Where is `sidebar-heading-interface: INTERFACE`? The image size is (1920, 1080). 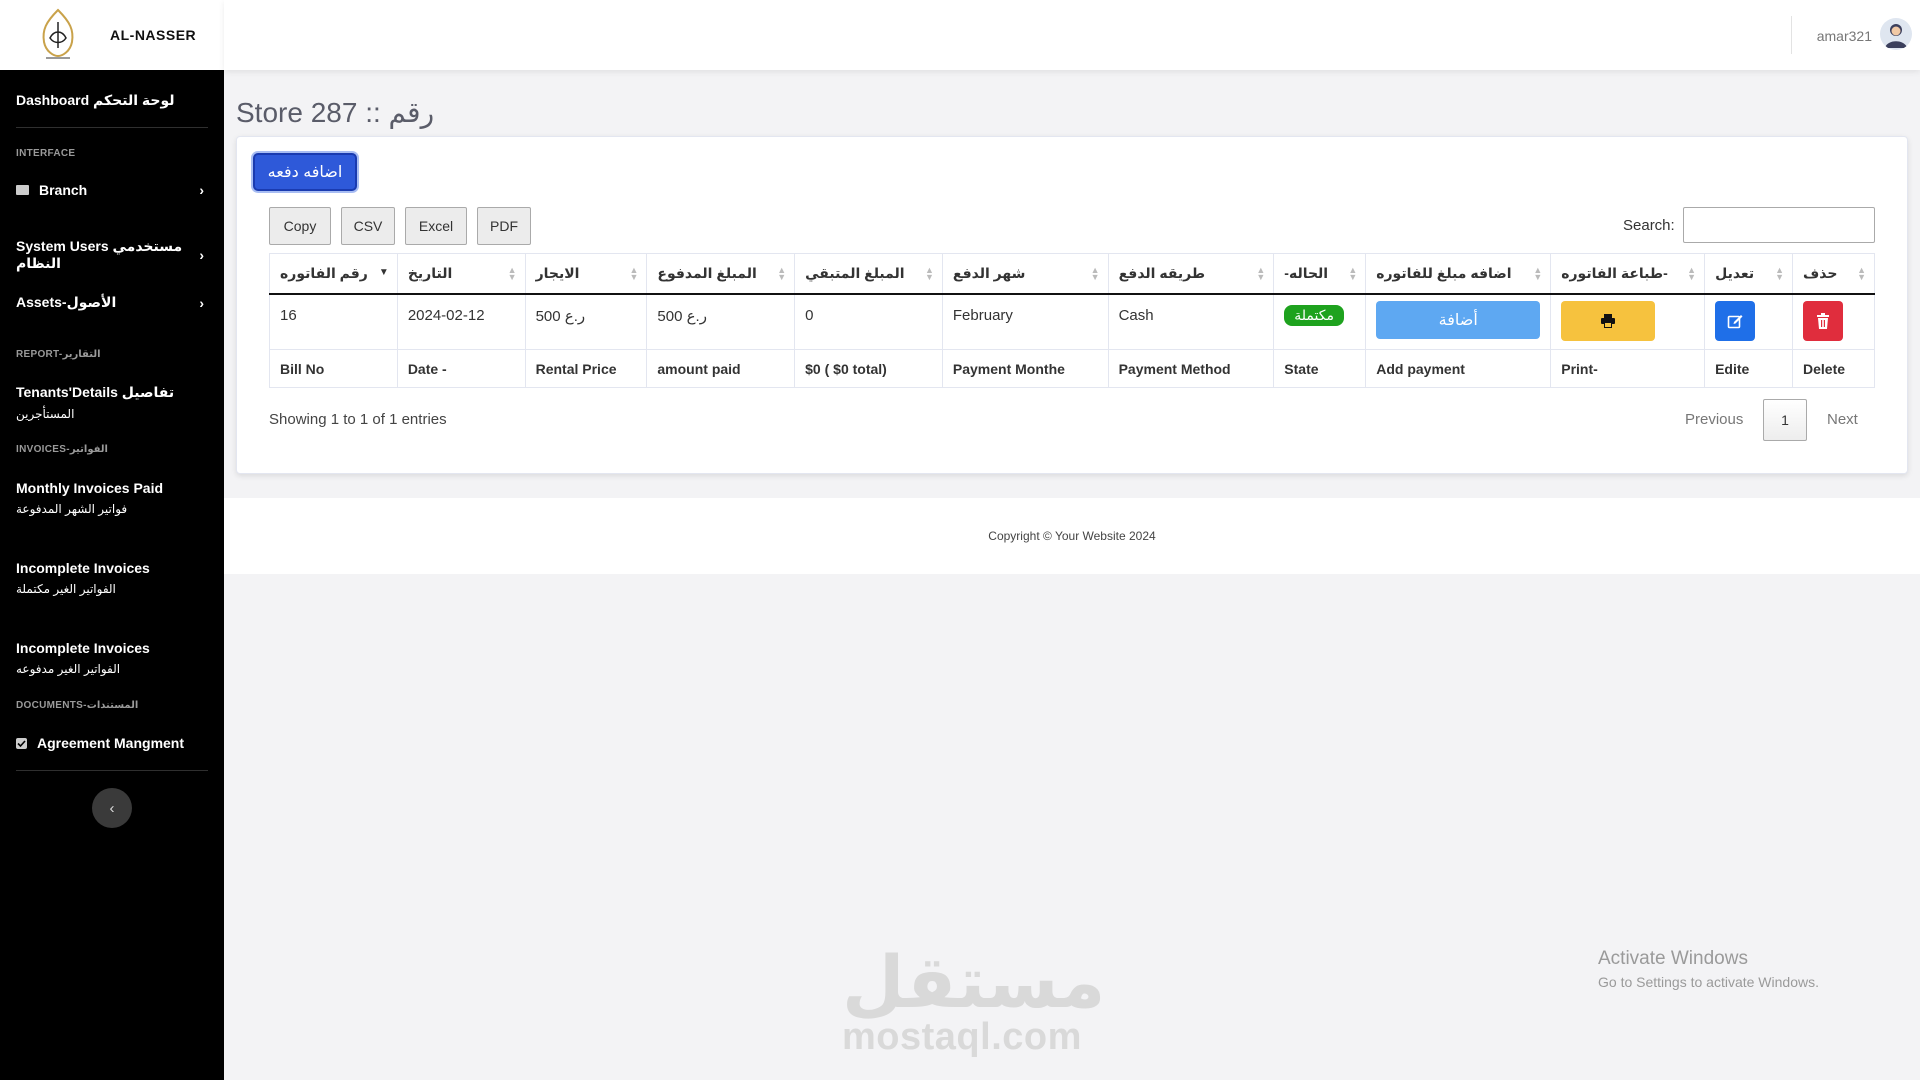
sidebar-heading-interface: INTERFACE is located at coordinates (46, 153).